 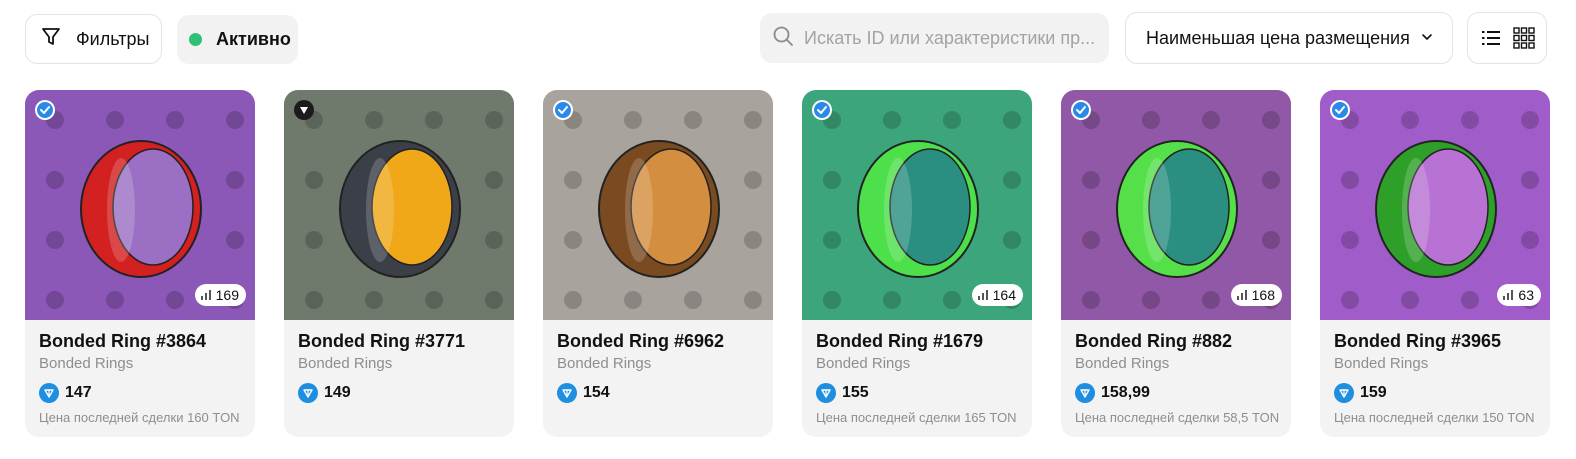 I want to click on rank-value: 164, so click(x=1004, y=295).